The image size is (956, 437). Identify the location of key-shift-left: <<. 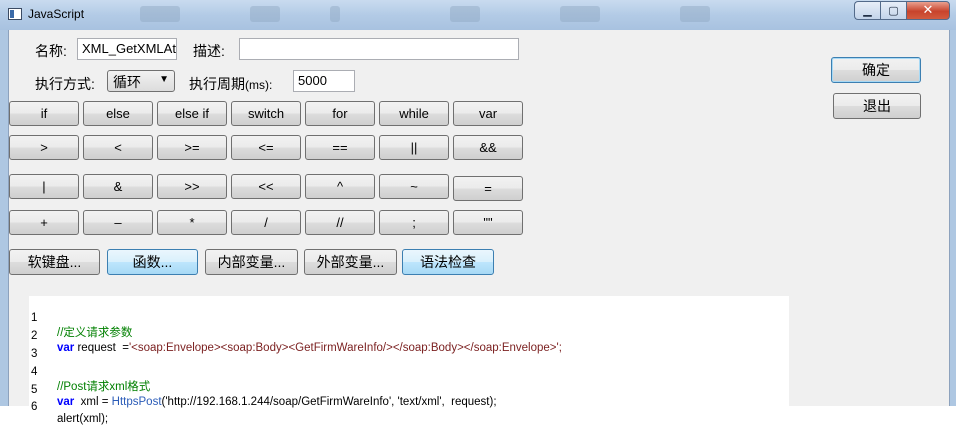
(266, 186).